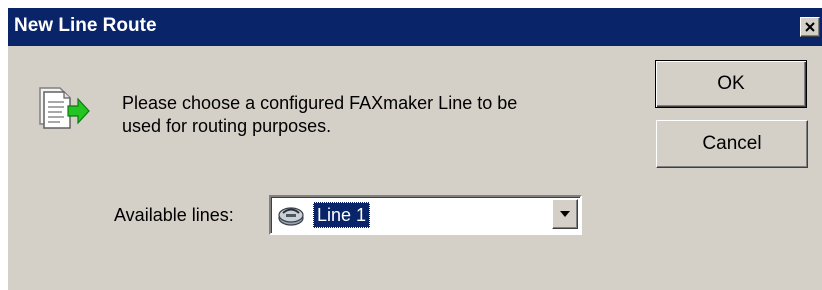 This screenshot has height=290, width=822. What do you see at coordinates (174, 215) in the screenshot?
I see `available-lines-label: Available lines:` at bounding box center [174, 215].